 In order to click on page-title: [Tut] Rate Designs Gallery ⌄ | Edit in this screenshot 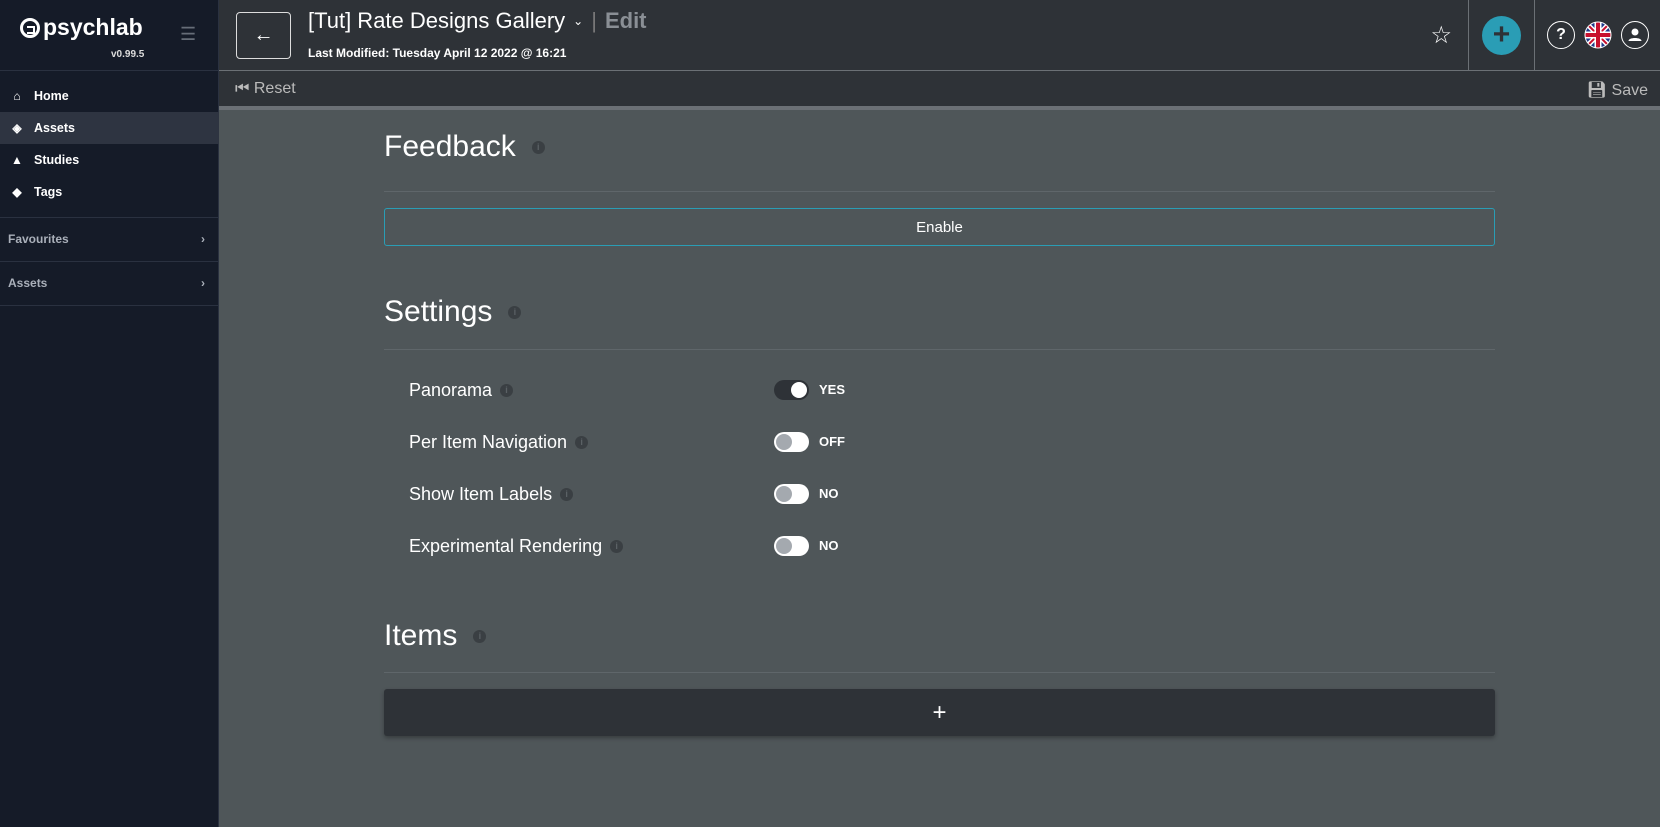, I will do `click(477, 21)`.